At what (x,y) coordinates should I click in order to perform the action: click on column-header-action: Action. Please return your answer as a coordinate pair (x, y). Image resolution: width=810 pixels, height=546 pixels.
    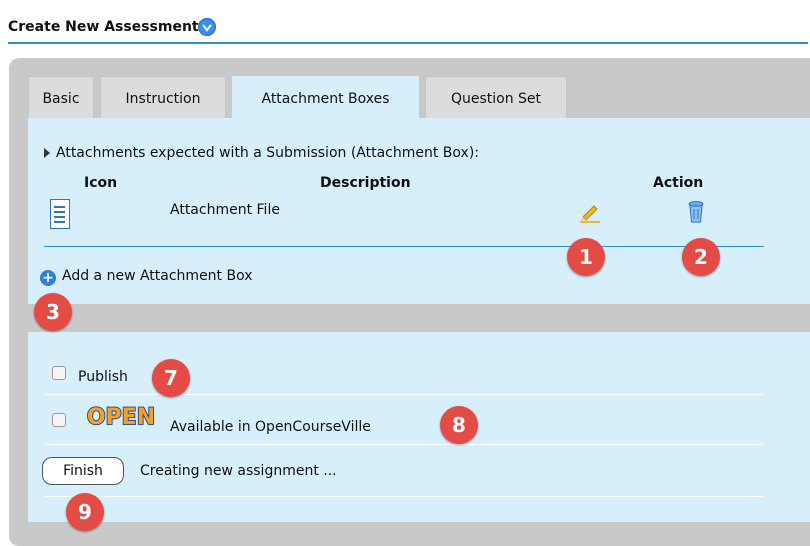
    Looking at the image, I should click on (678, 183).